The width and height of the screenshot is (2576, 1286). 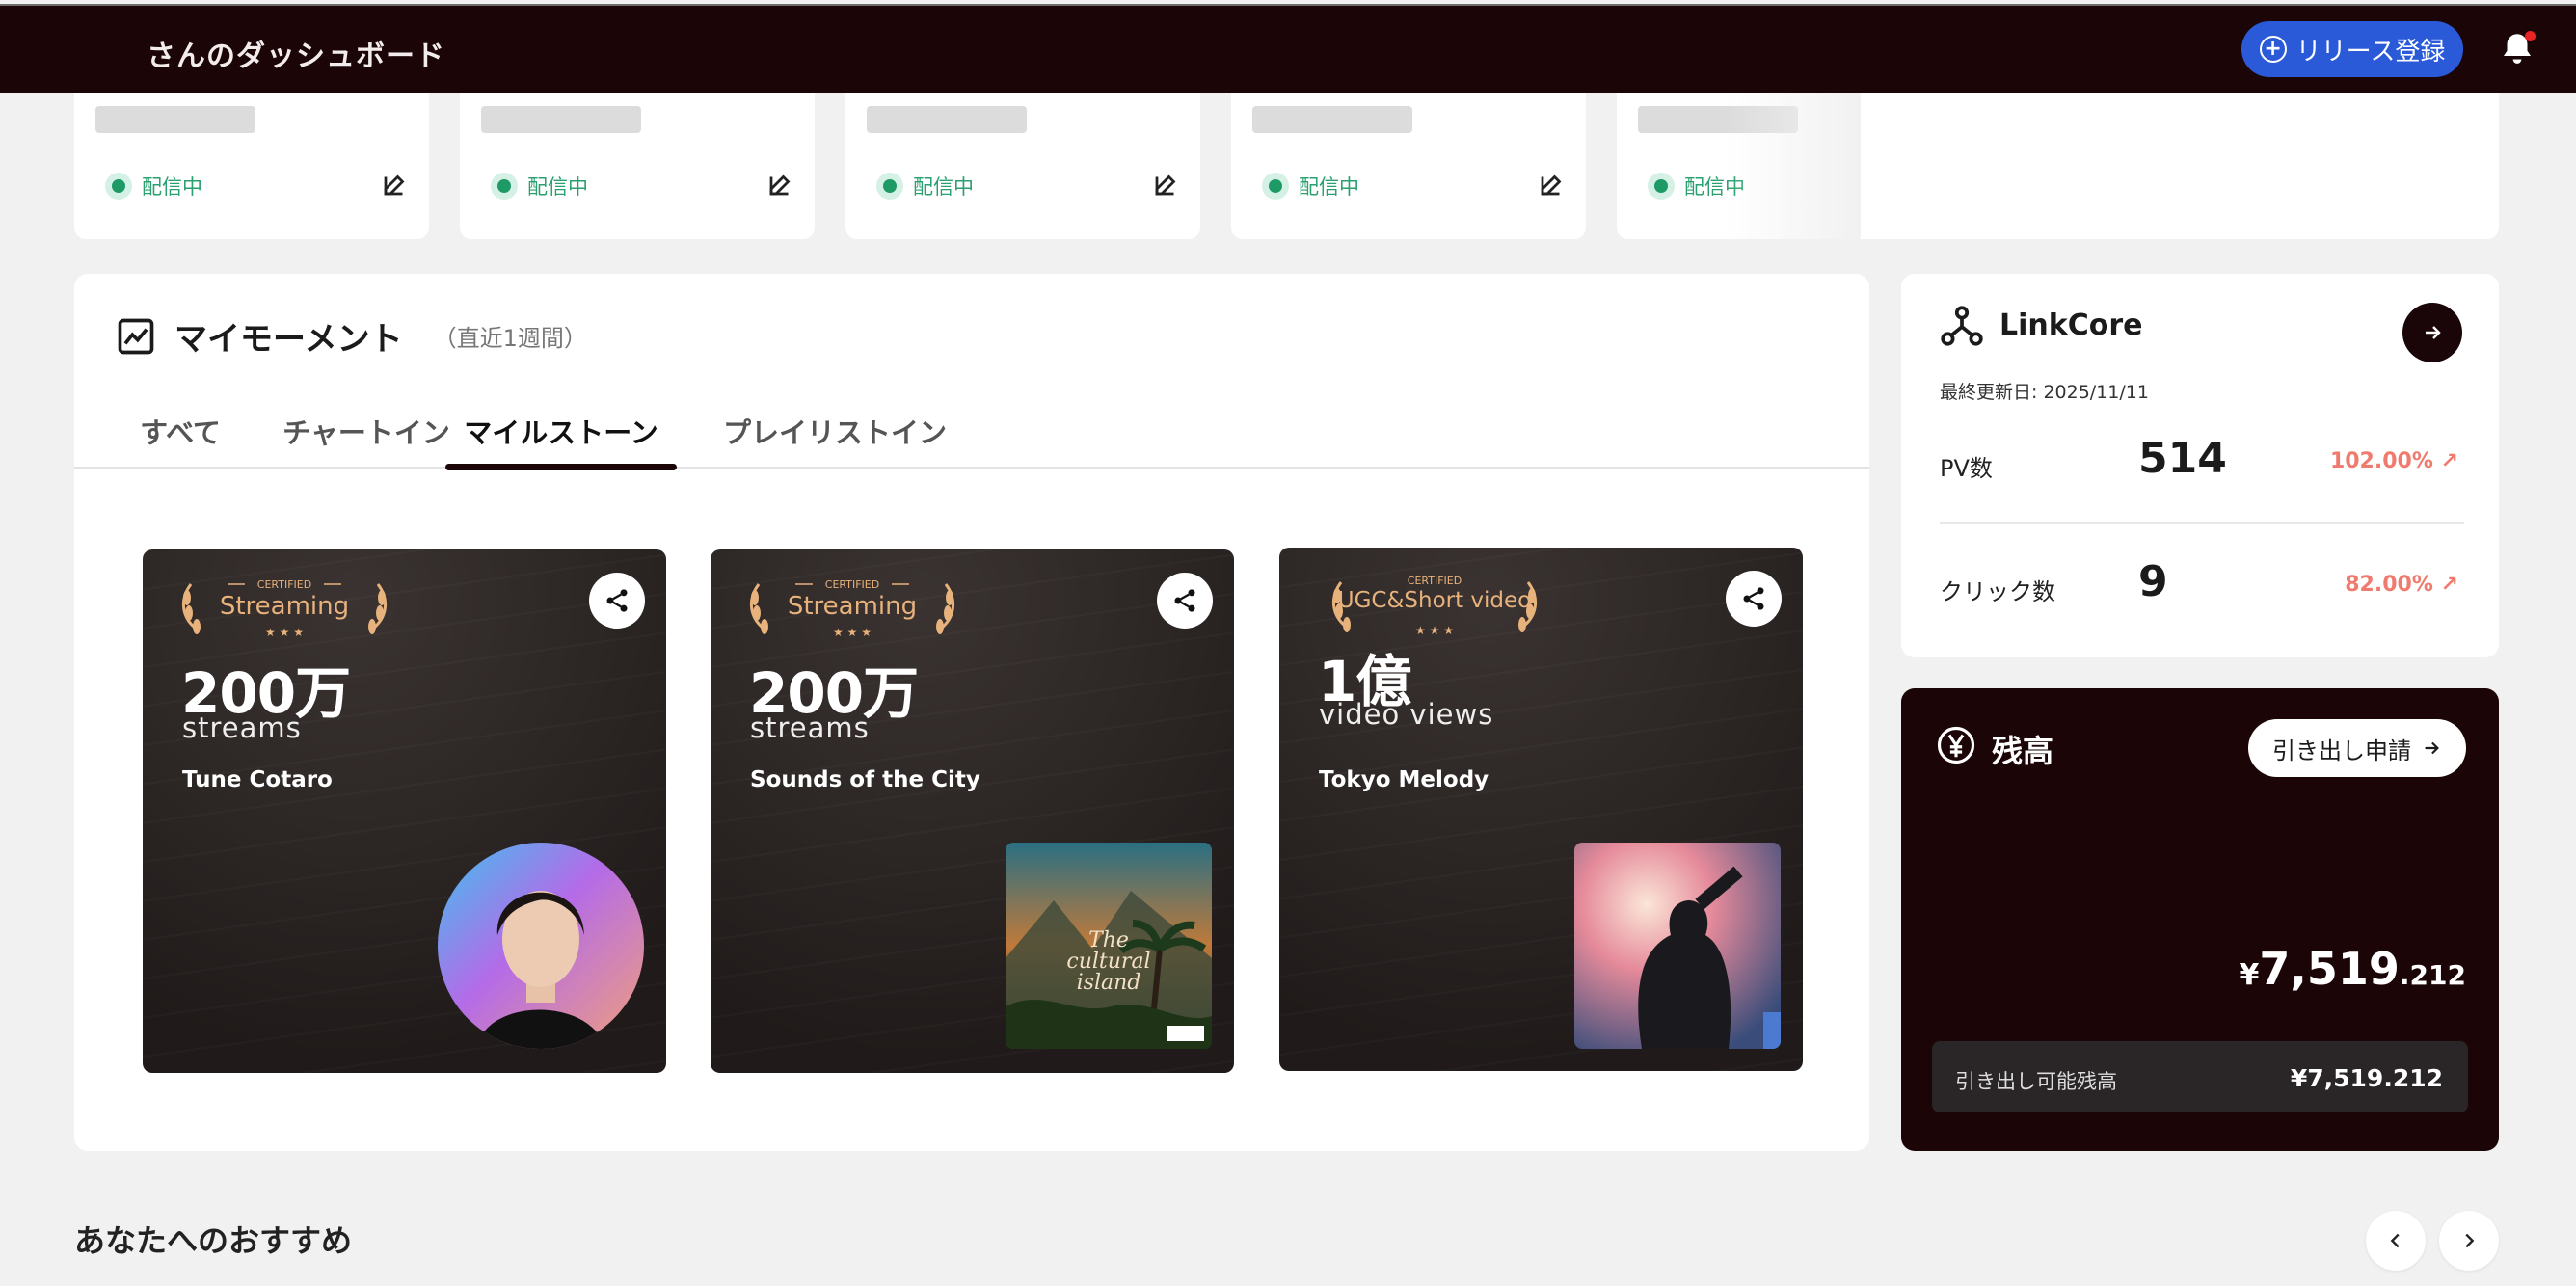 What do you see at coordinates (1956, 745) in the screenshot?
I see `yen-coin-icon` at bounding box center [1956, 745].